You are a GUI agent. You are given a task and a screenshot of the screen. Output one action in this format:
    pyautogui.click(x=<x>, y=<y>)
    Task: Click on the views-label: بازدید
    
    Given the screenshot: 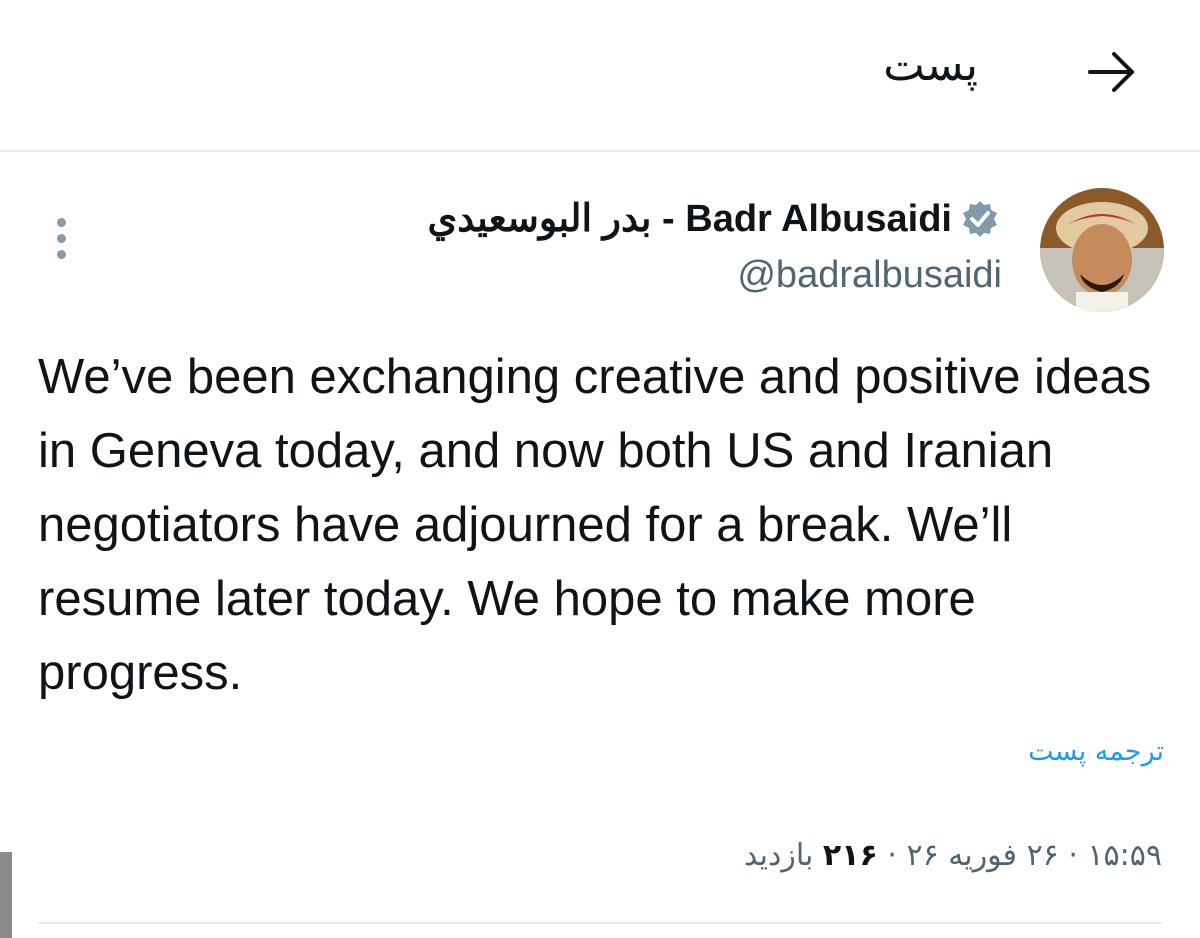 What is the action you would take?
    pyautogui.click(x=778, y=855)
    